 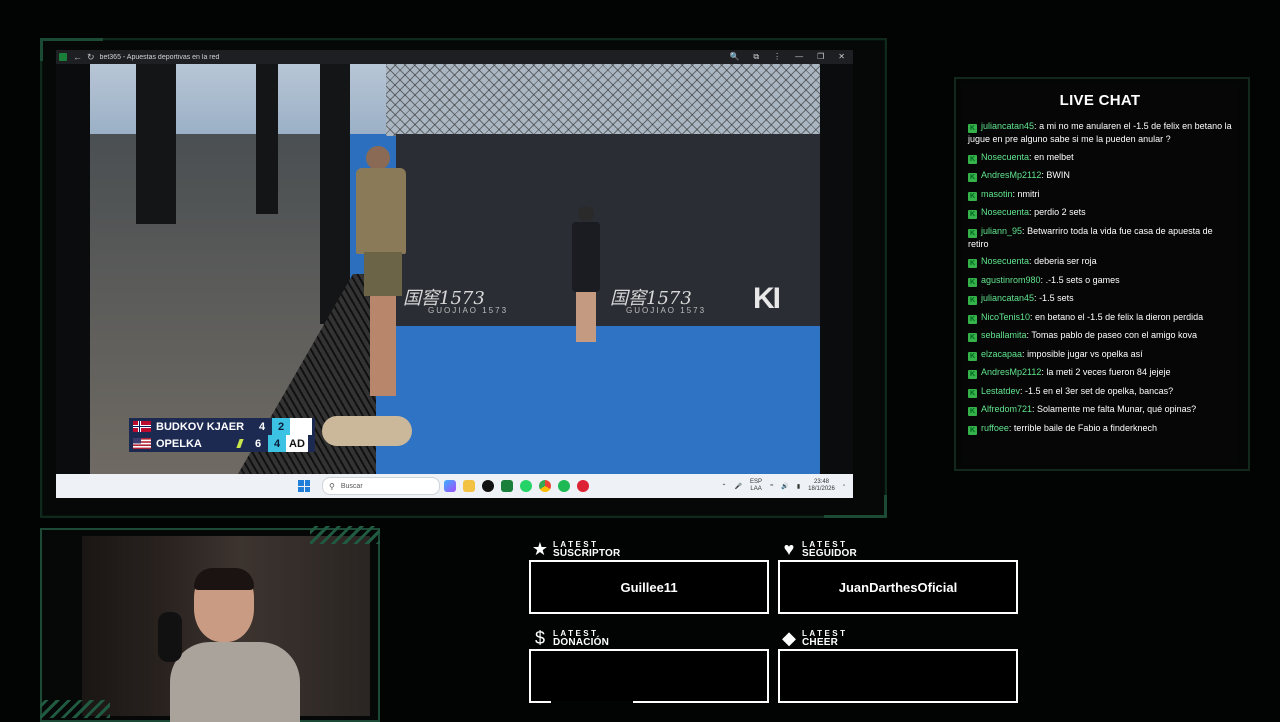 What do you see at coordinates (799, 57) in the screenshot?
I see `minimize-icon: —` at bounding box center [799, 57].